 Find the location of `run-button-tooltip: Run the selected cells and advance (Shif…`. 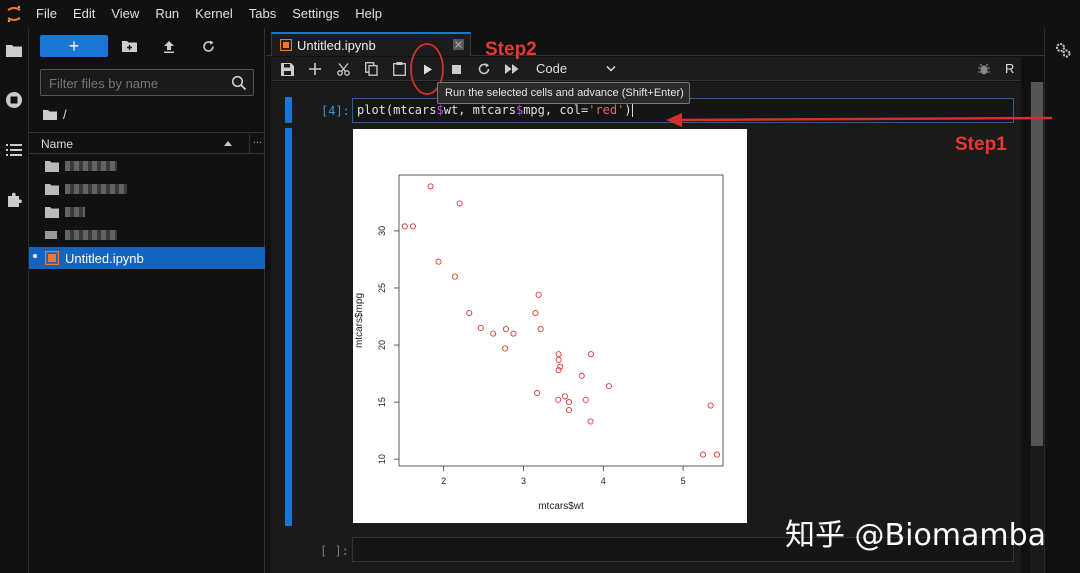

run-button-tooltip: Run the selected cells and advance (Shif… is located at coordinates (563, 93).